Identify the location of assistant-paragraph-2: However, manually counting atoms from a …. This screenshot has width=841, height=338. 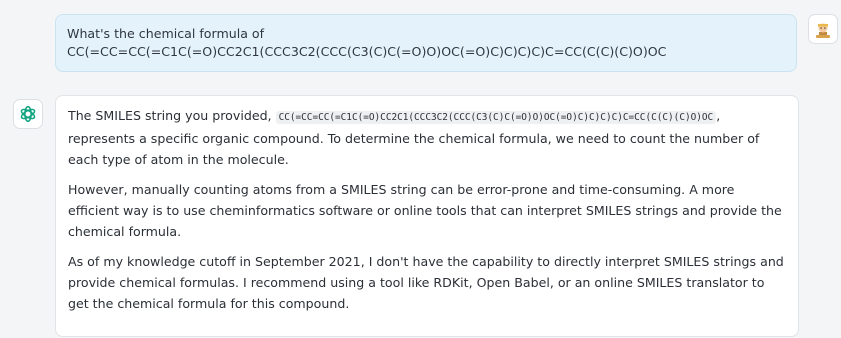
(425, 210).